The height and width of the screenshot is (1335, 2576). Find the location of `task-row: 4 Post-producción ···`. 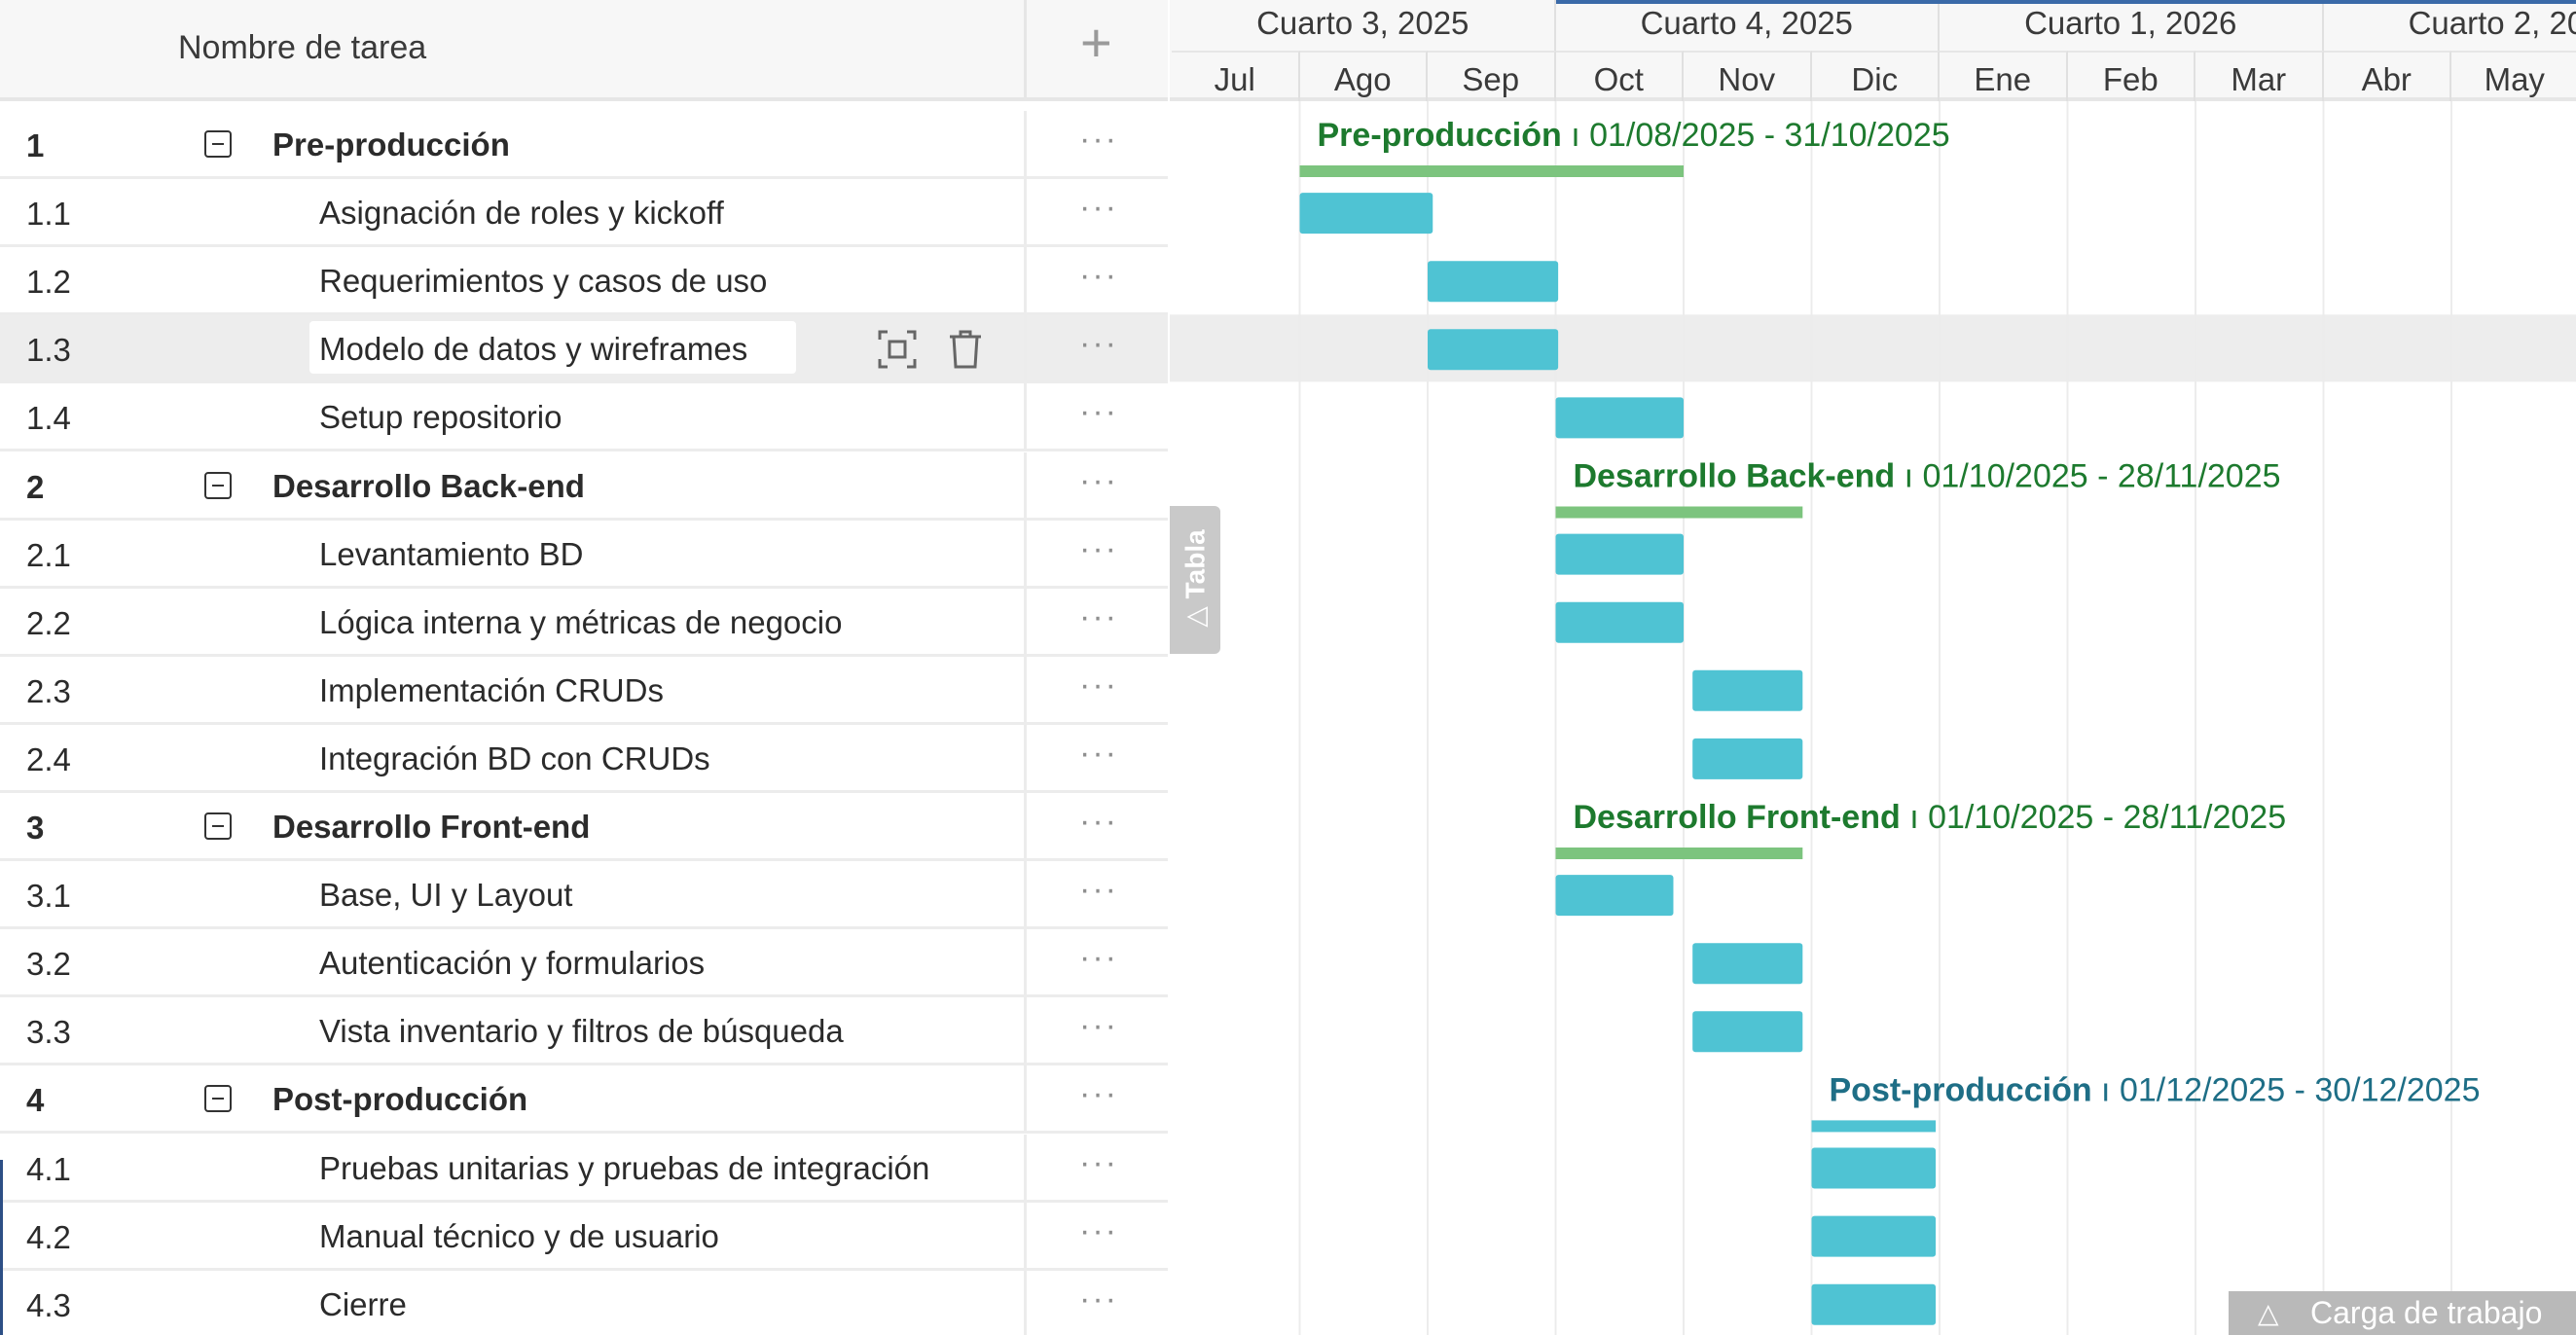

task-row: 4 Post-producción ··· is located at coordinates (584, 1100).